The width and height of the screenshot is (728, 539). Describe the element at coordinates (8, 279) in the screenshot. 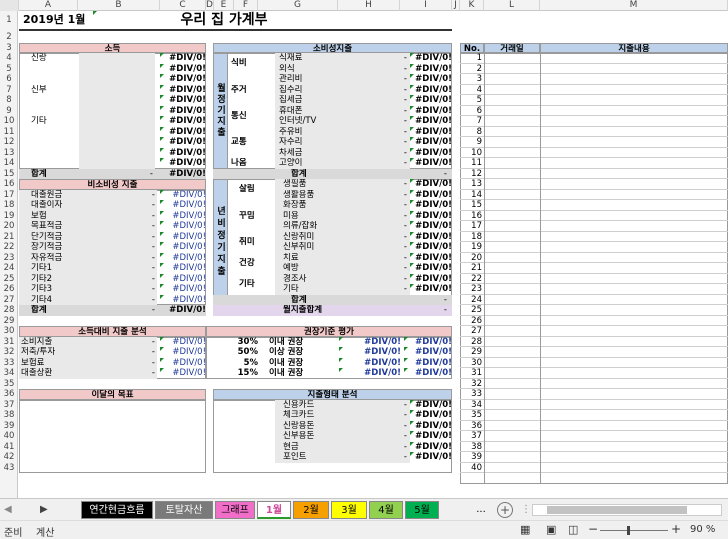

I see `row-header-25: 25` at that location.